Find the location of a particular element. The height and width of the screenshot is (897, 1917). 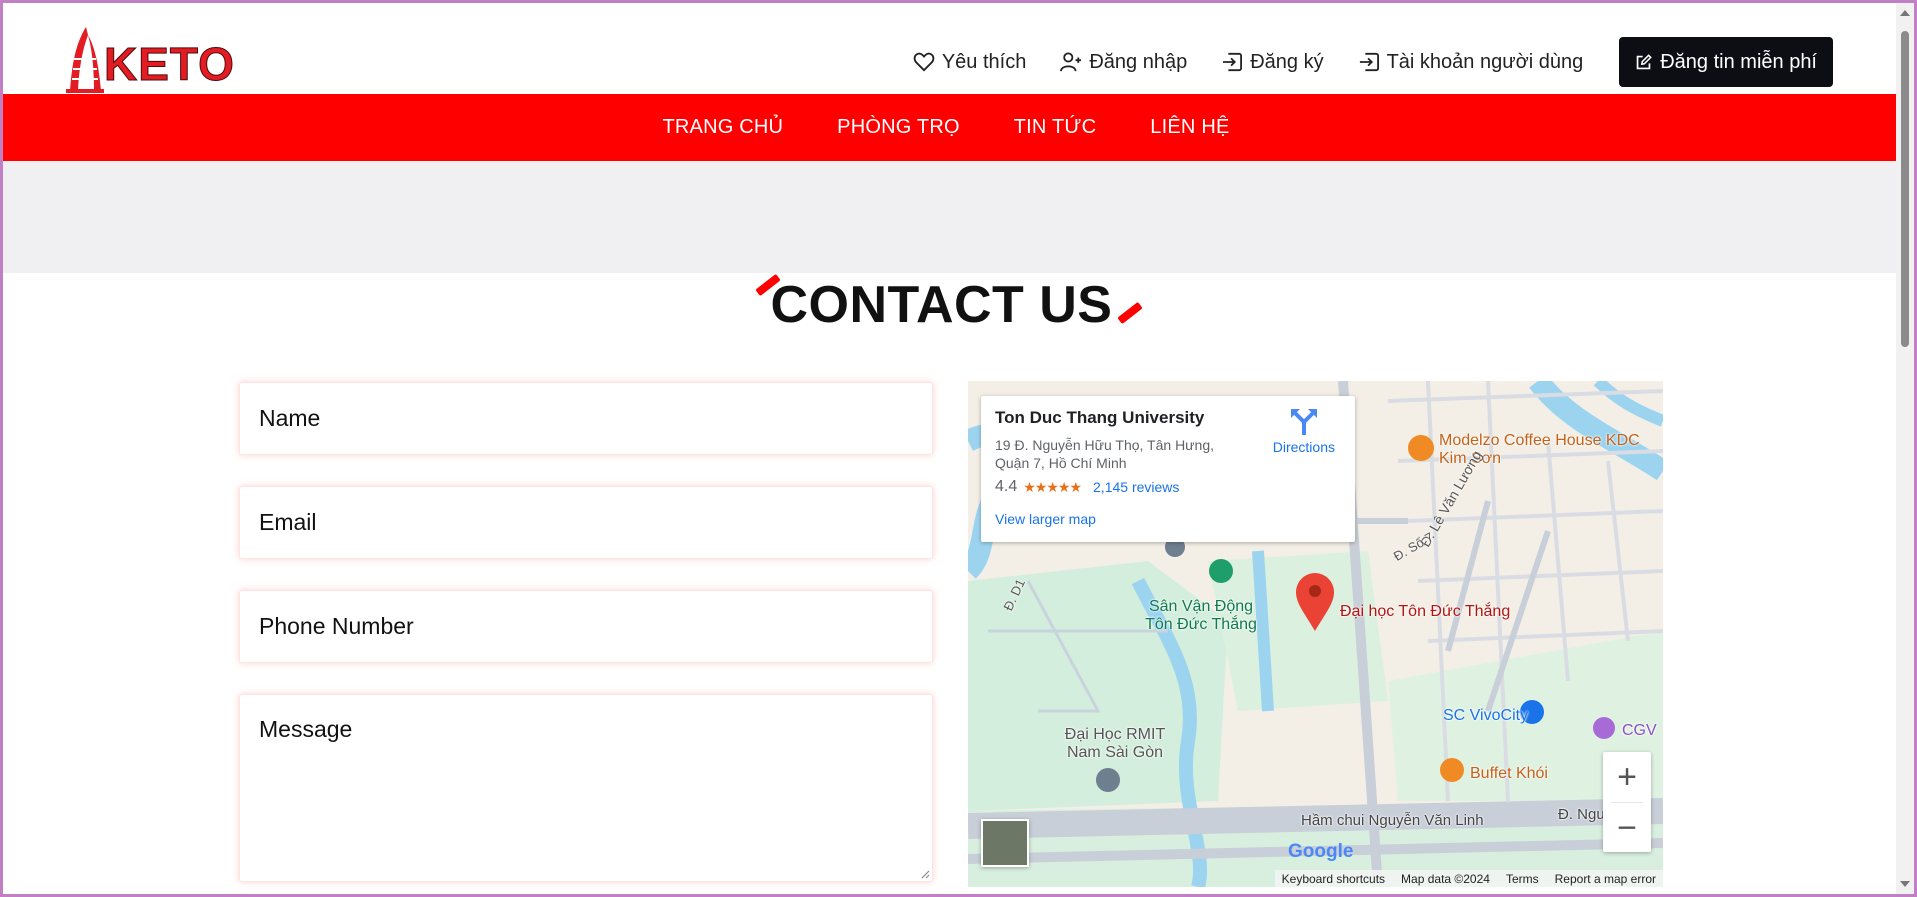

rating-stars-icon: ★★★★★ is located at coordinates (1052, 486).